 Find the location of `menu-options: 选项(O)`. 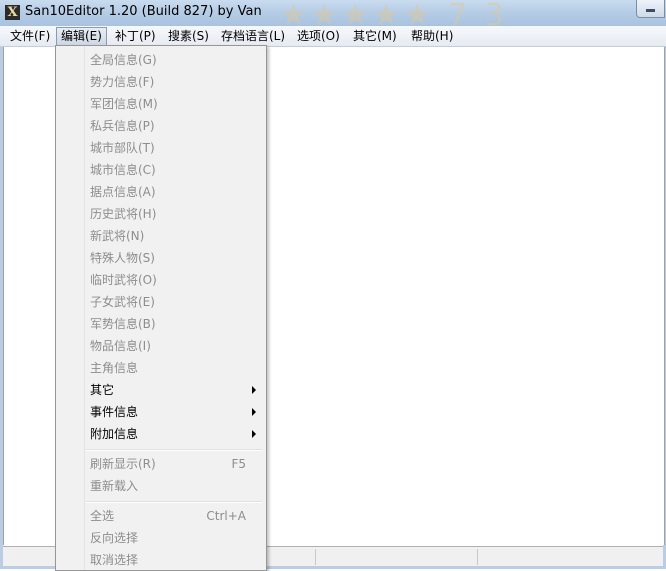

menu-options: 选项(O) is located at coordinates (318, 36).